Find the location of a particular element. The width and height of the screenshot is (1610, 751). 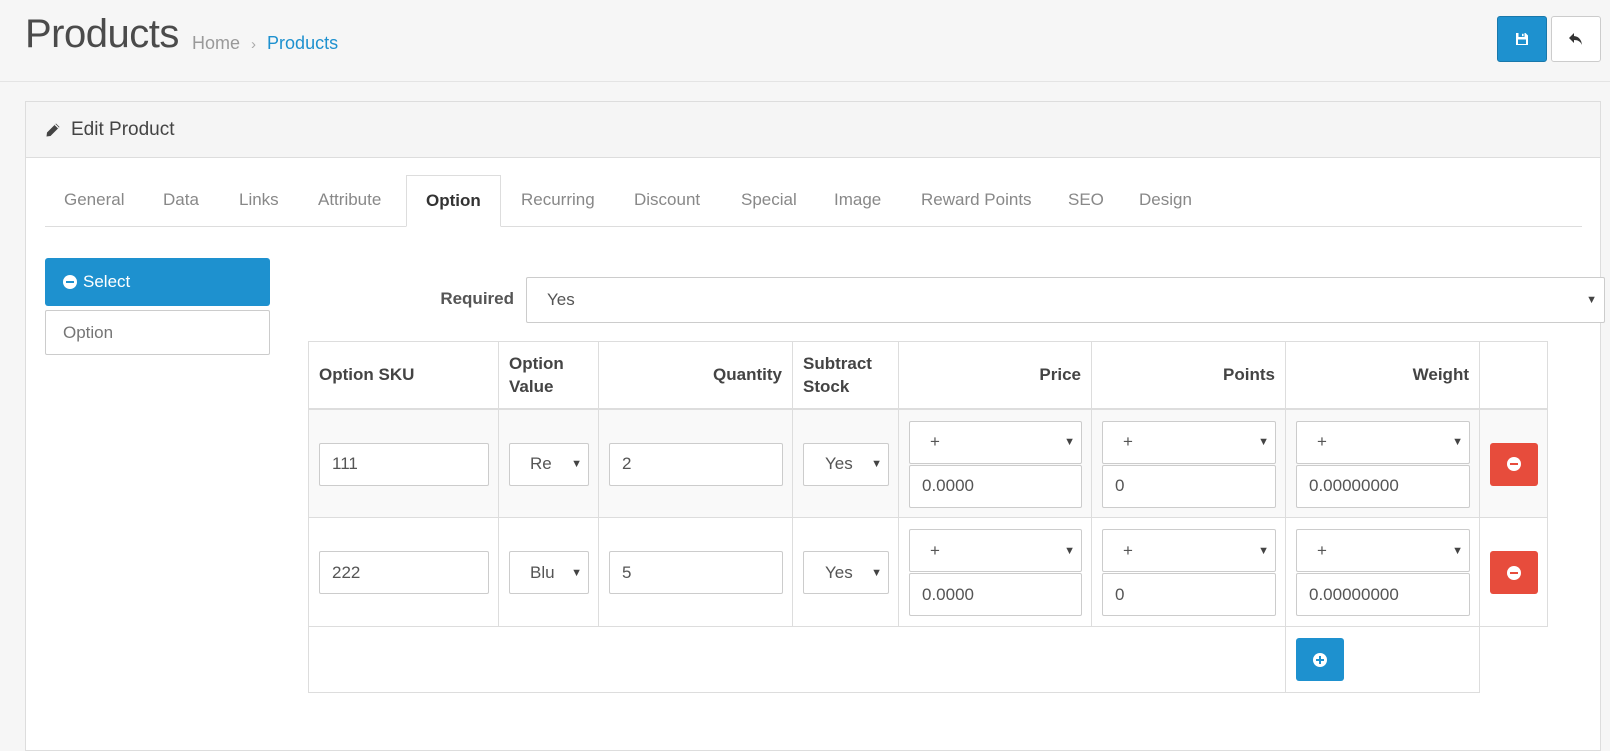

header-actions is located at coordinates (1513, 375).